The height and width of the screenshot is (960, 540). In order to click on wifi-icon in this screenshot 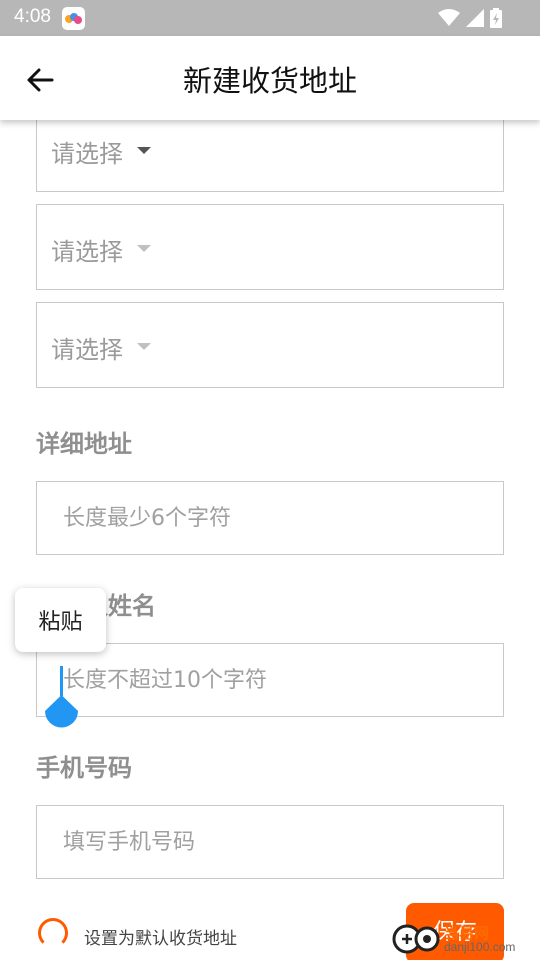, I will do `click(449, 17)`.